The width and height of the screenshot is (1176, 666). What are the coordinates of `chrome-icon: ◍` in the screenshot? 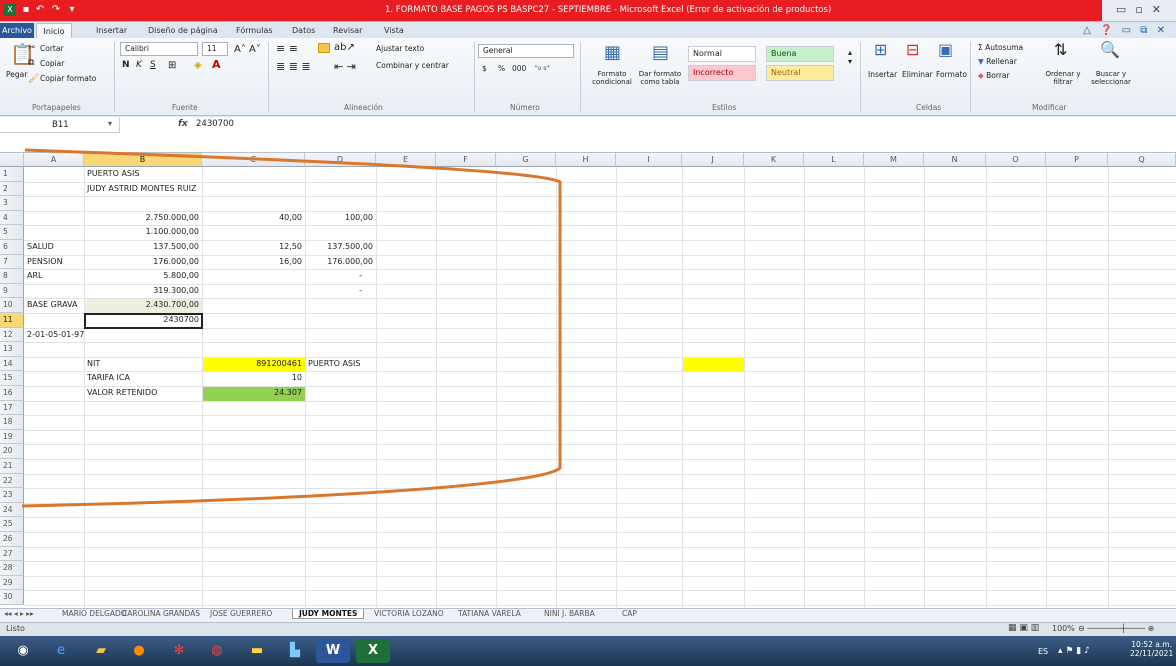 It's located at (217, 651).